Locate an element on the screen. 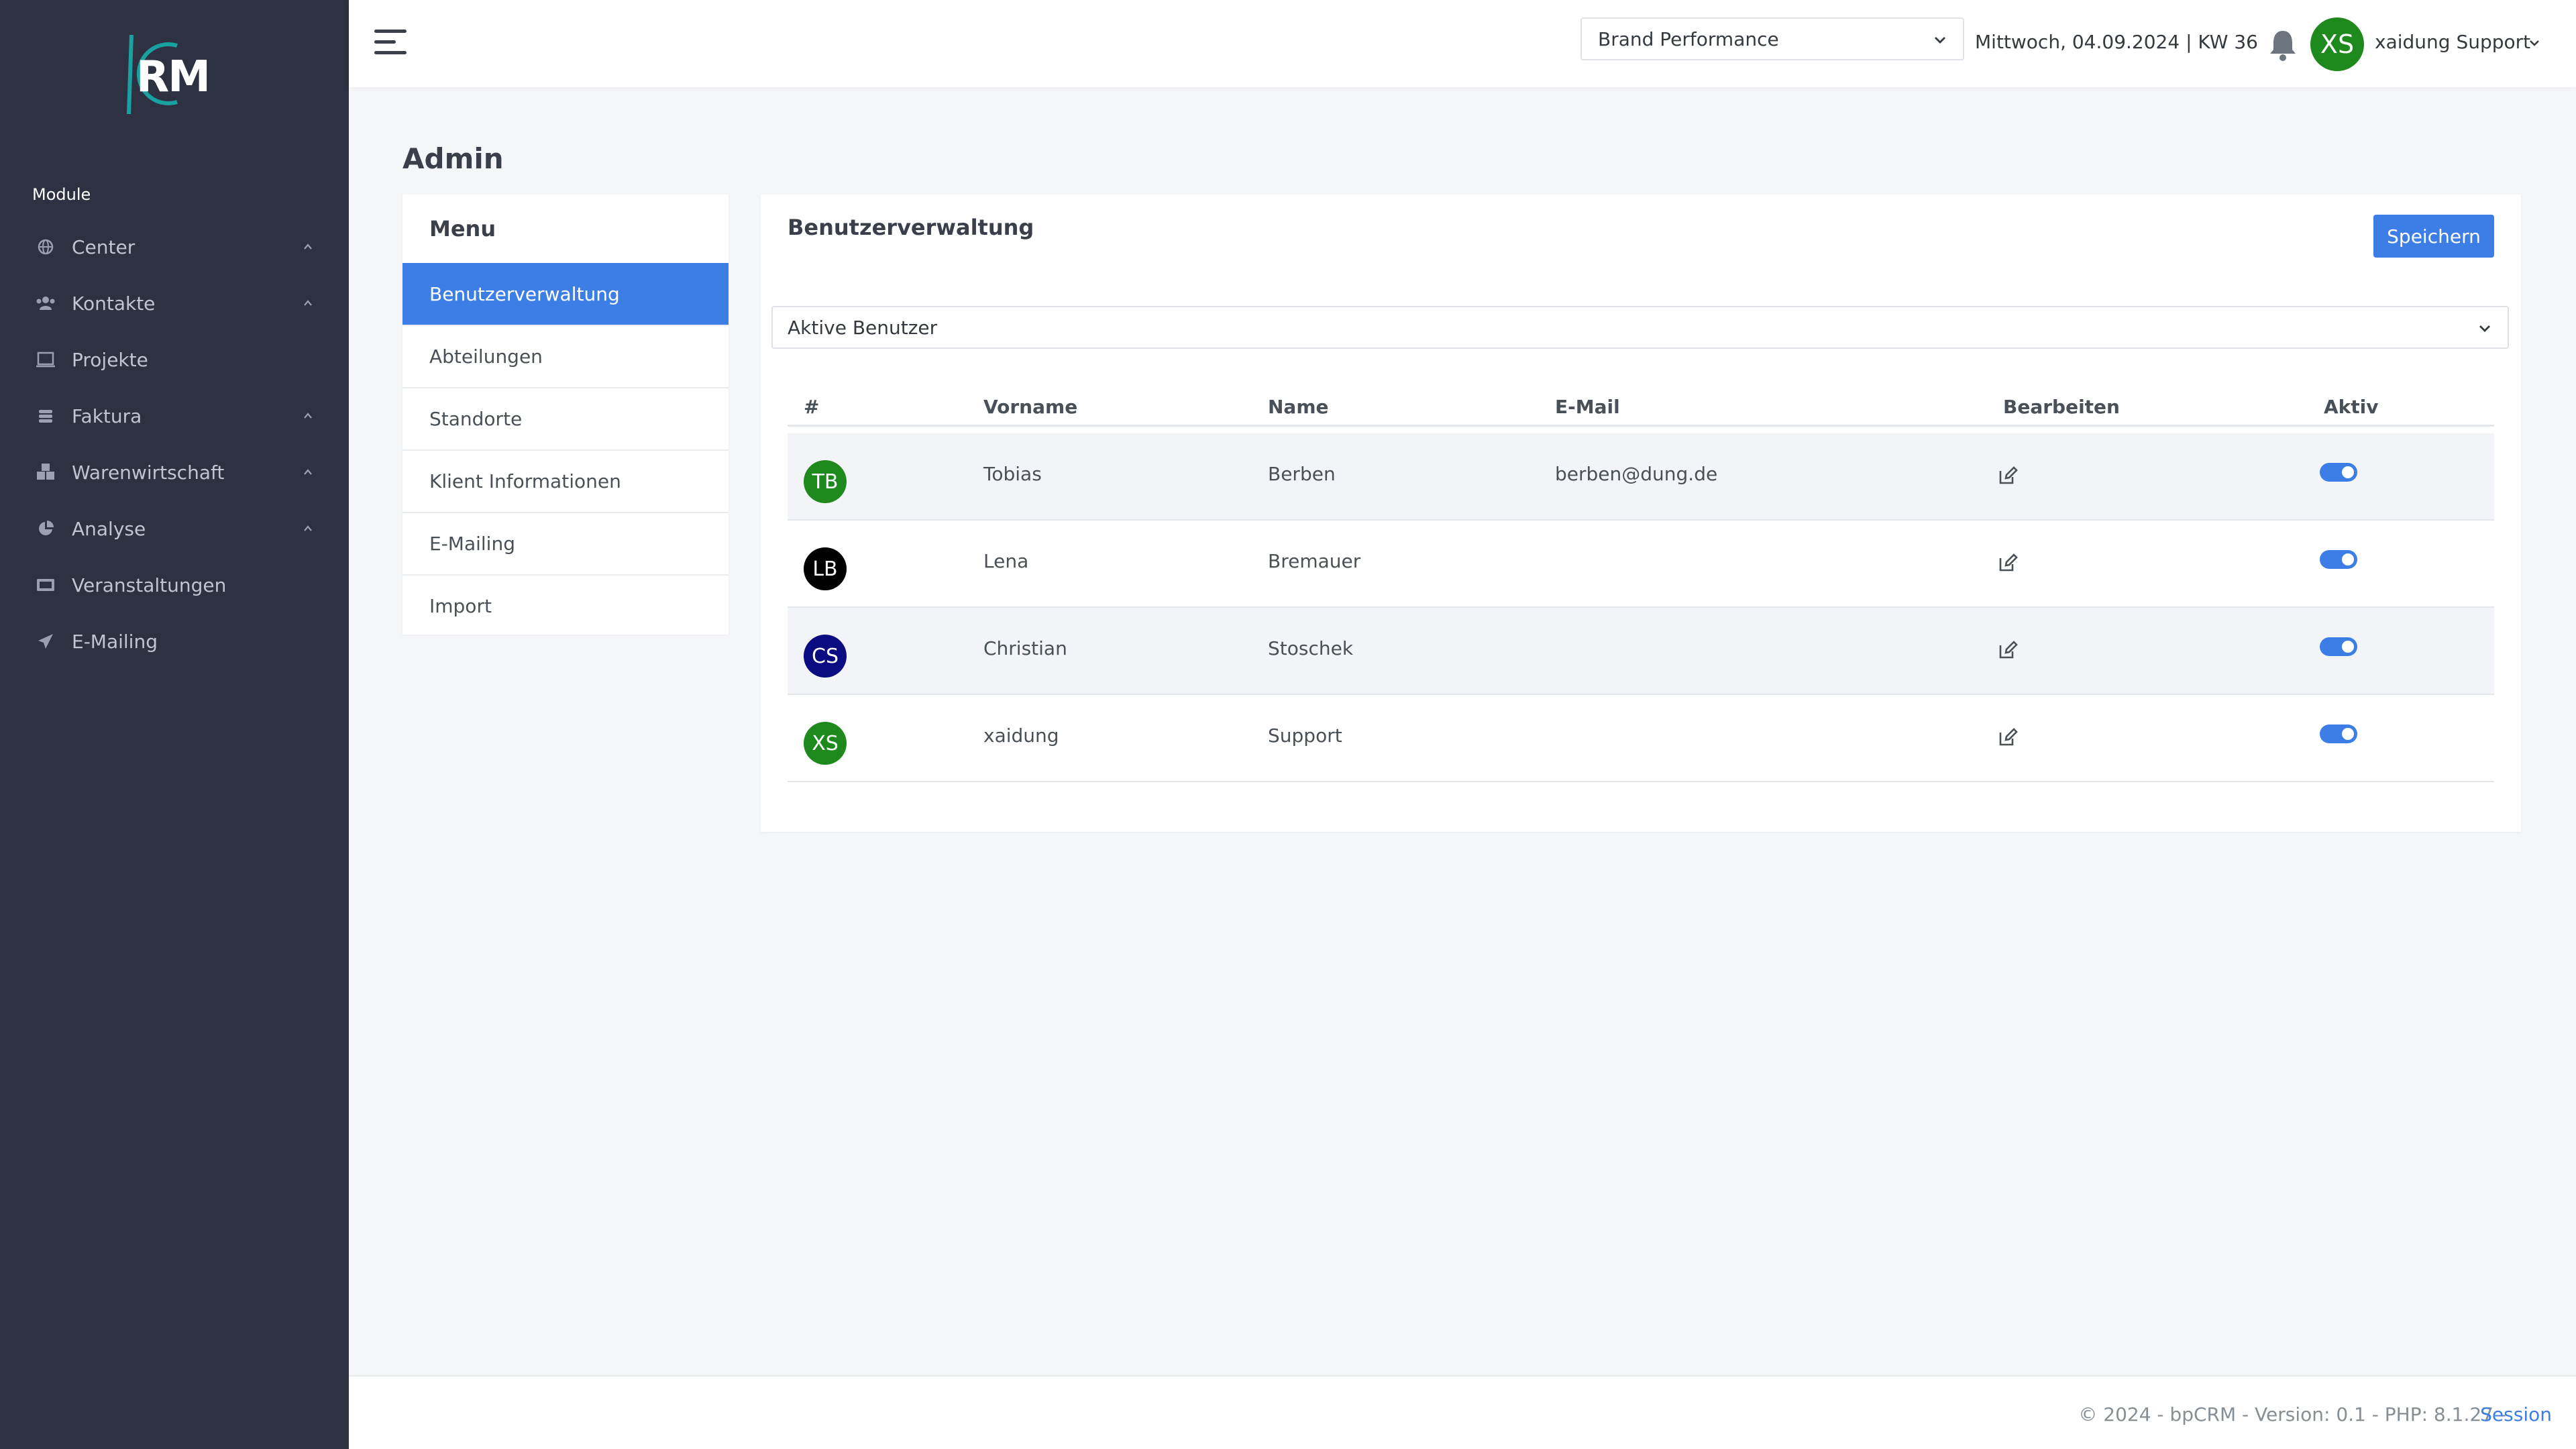  table-header: # Vorname Name E-Mail Bearbeiten Aktiv is located at coordinates (1641, 404).